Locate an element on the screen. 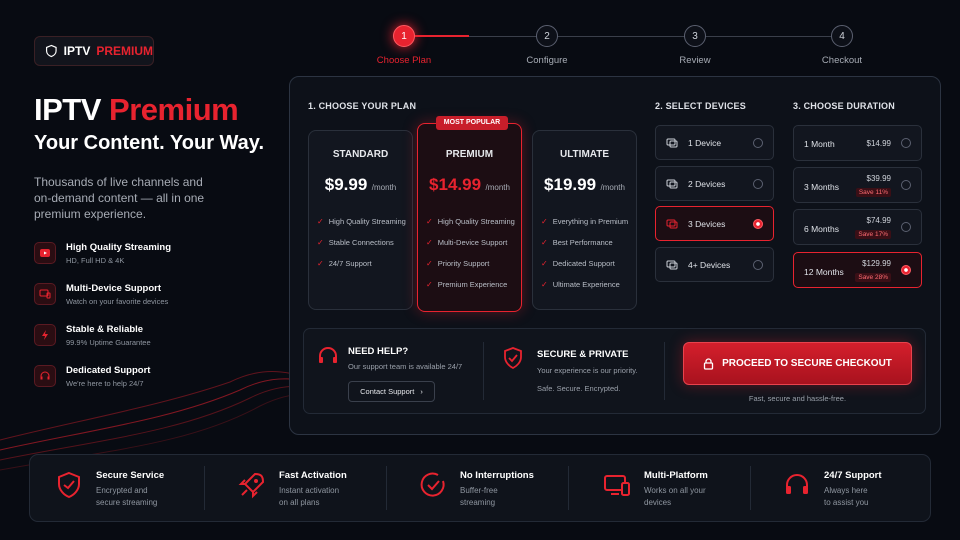  list-item: ✓ Best Performance is located at coordinates (584, 248).